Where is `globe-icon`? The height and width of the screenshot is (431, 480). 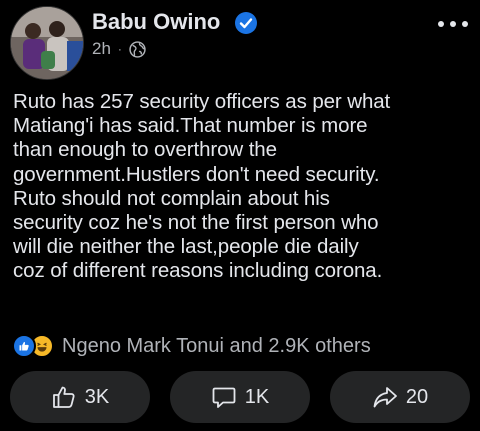
globe-icon is located at coordinates (137, 49).